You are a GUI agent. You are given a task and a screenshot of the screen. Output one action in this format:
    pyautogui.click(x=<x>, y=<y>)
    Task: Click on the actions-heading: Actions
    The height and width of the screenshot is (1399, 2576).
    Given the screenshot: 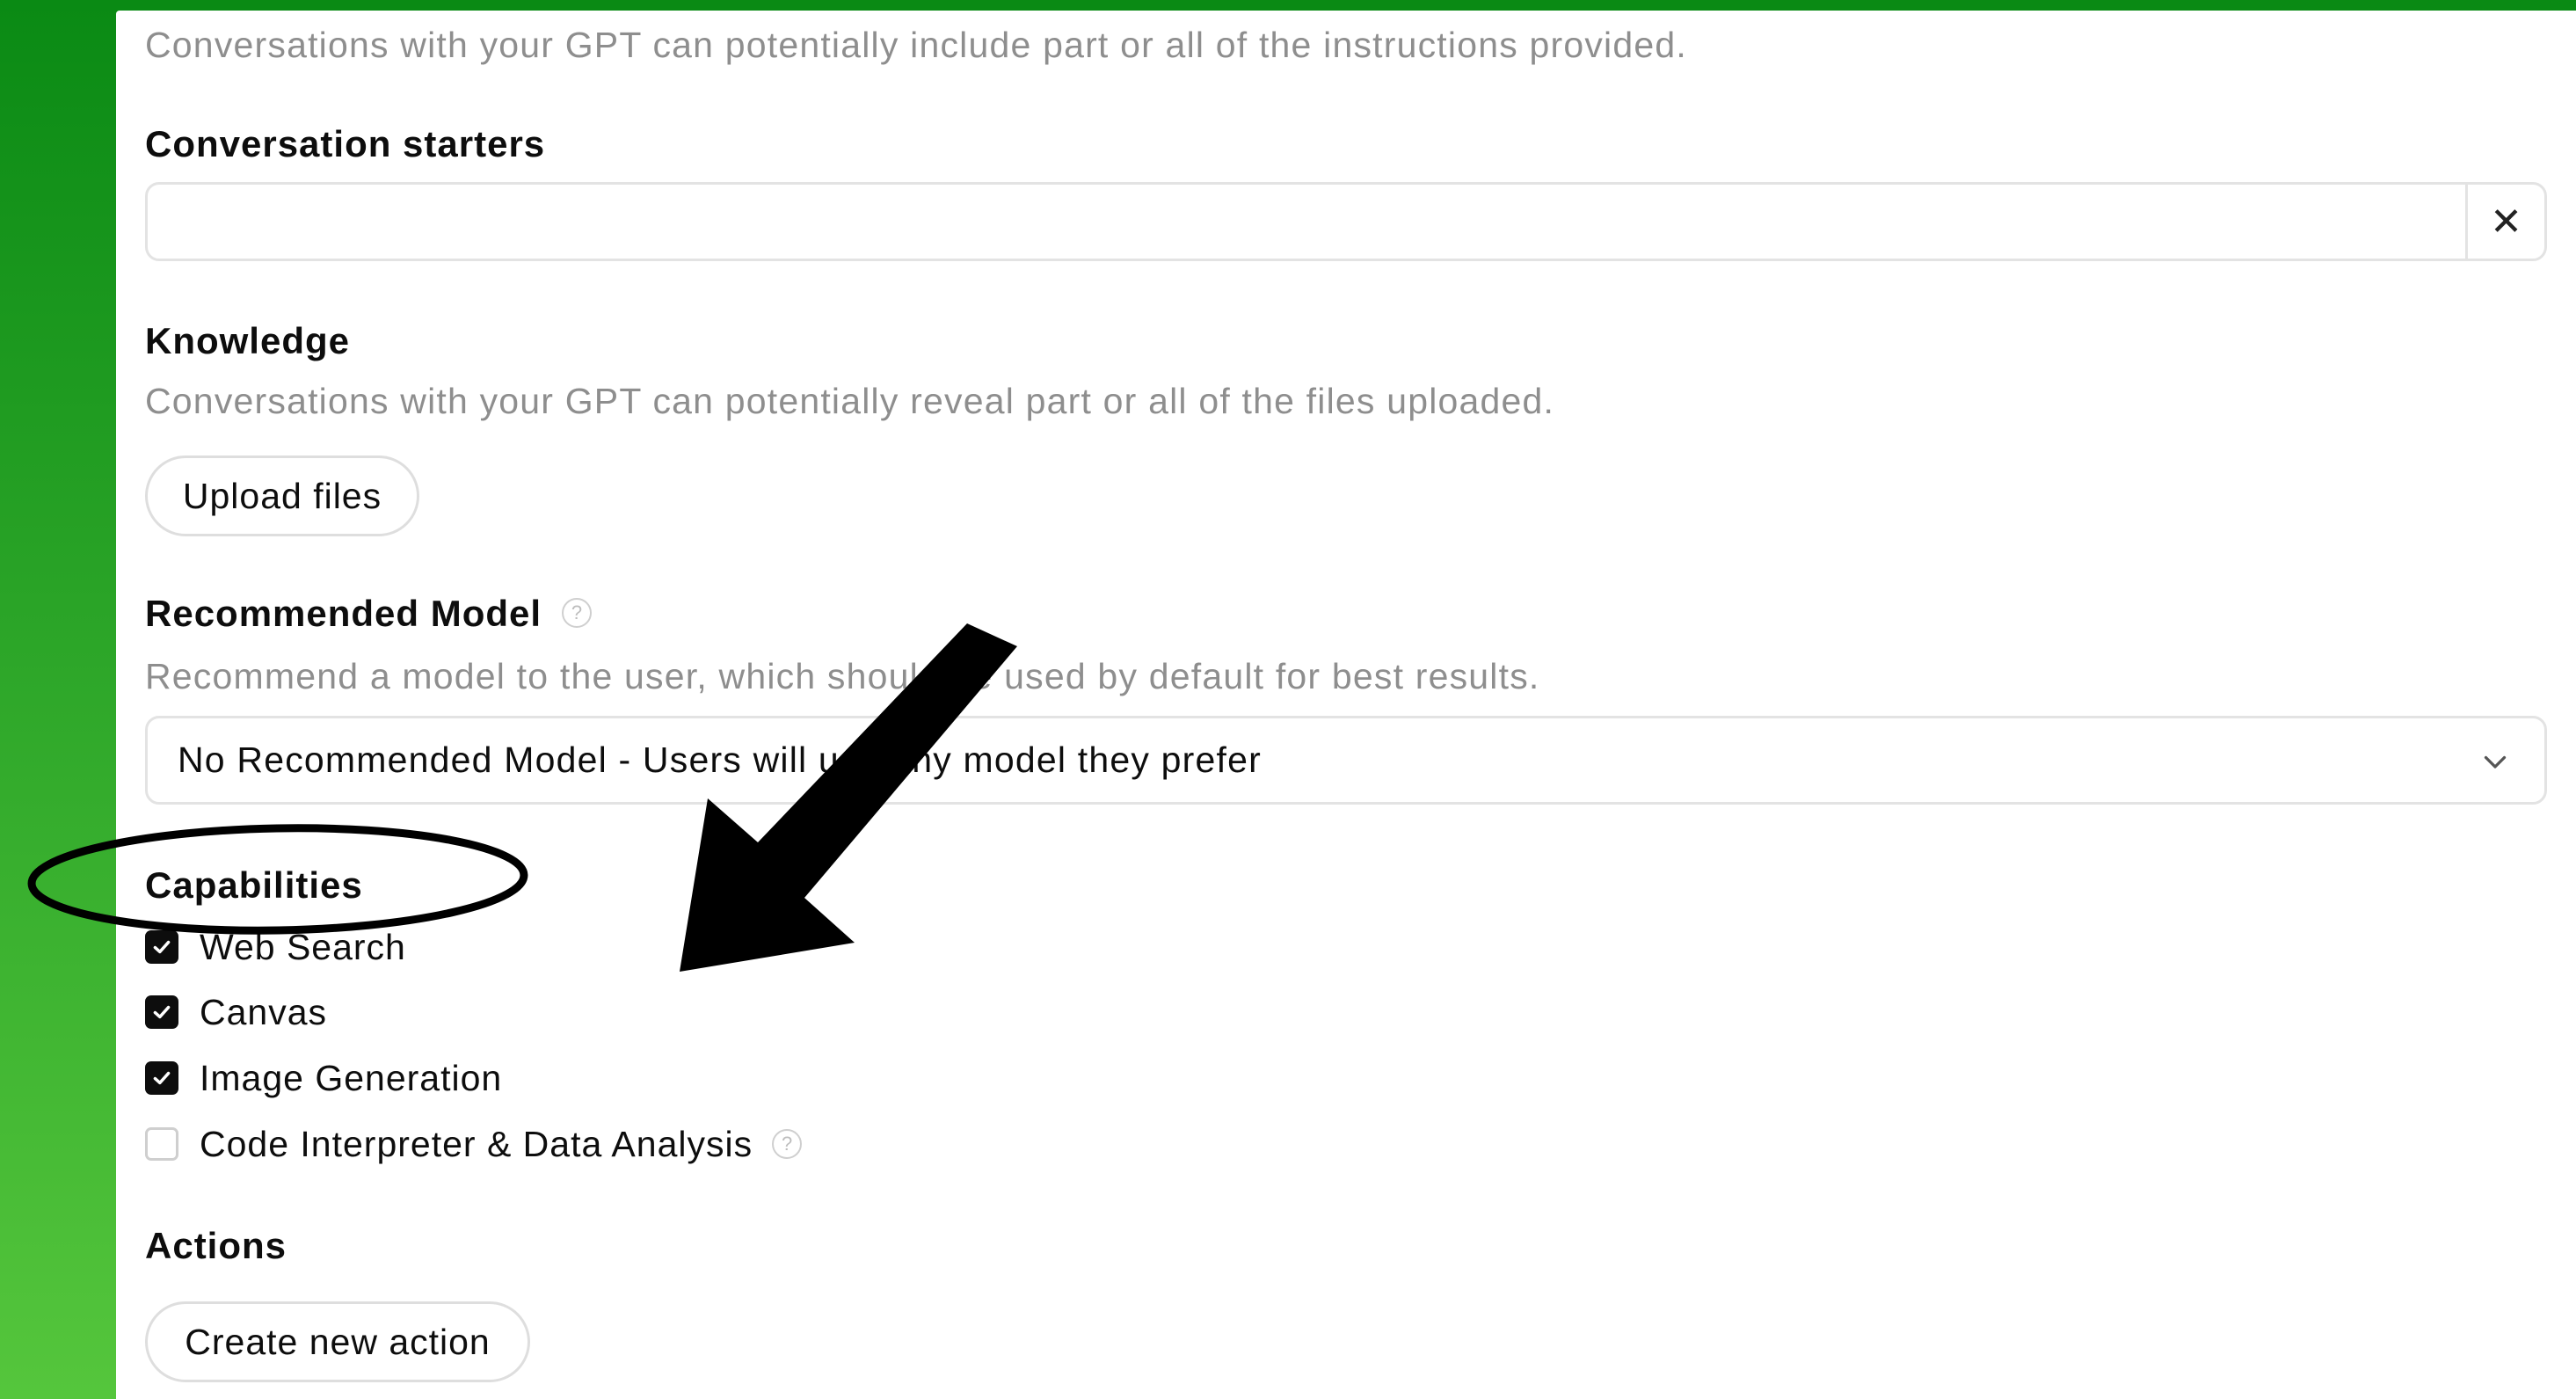 What is the action you would take?
    pyautogui.click(x=216, y=1245)
    